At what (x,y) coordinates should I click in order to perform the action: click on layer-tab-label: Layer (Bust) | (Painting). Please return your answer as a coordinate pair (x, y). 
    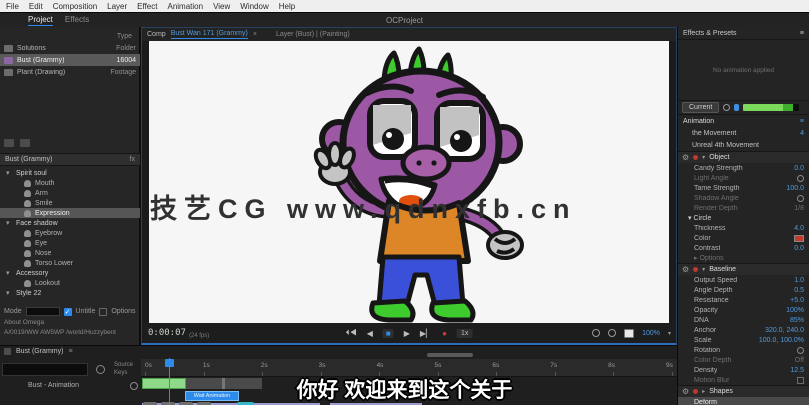
    Looking at the image, I should click on (313, 34).